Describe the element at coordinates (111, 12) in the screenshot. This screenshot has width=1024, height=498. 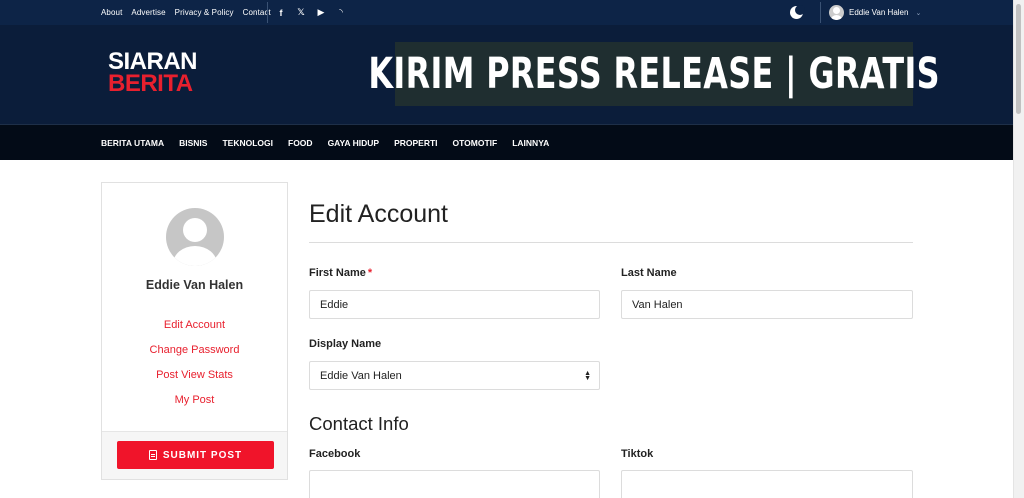
I see `top-link-about: About` at that location.